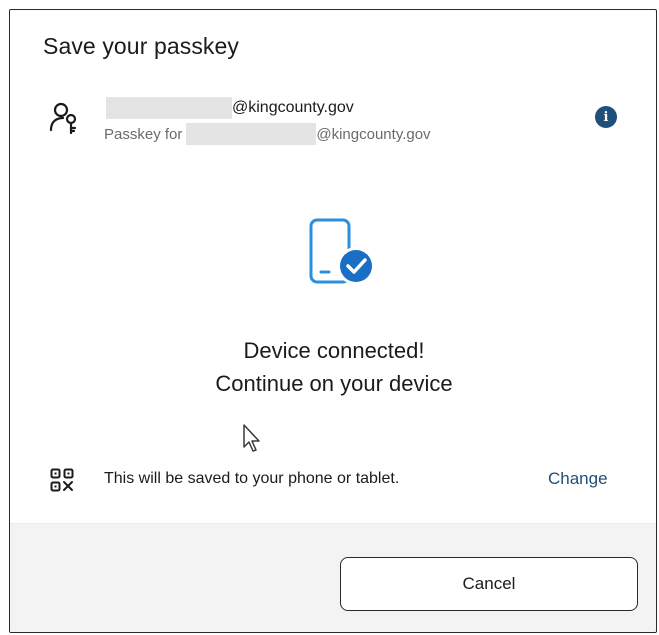  Describe the element at coordinates (143, 134) in the screenshot. I see `passkey-prefix: Passkey for` at that location.